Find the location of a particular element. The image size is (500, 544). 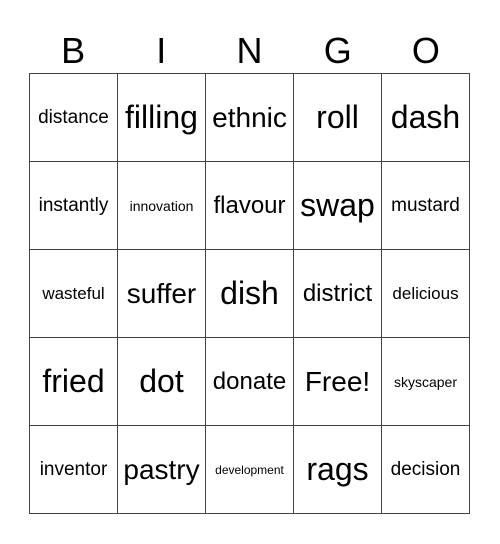

bingo-cell: development is located at coordinates (250, 470).